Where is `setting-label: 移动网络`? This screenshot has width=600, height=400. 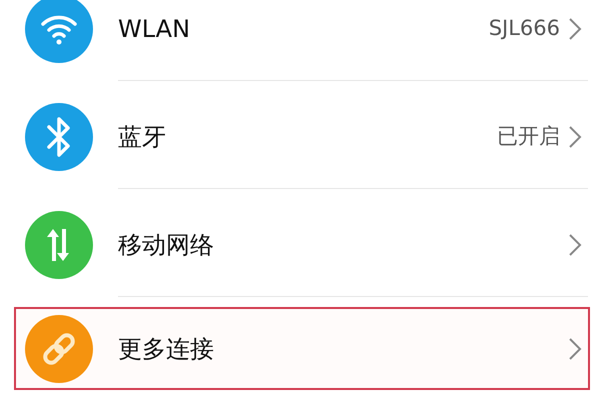
setting-label: 移动网络 is located at coordinates (166, 245).